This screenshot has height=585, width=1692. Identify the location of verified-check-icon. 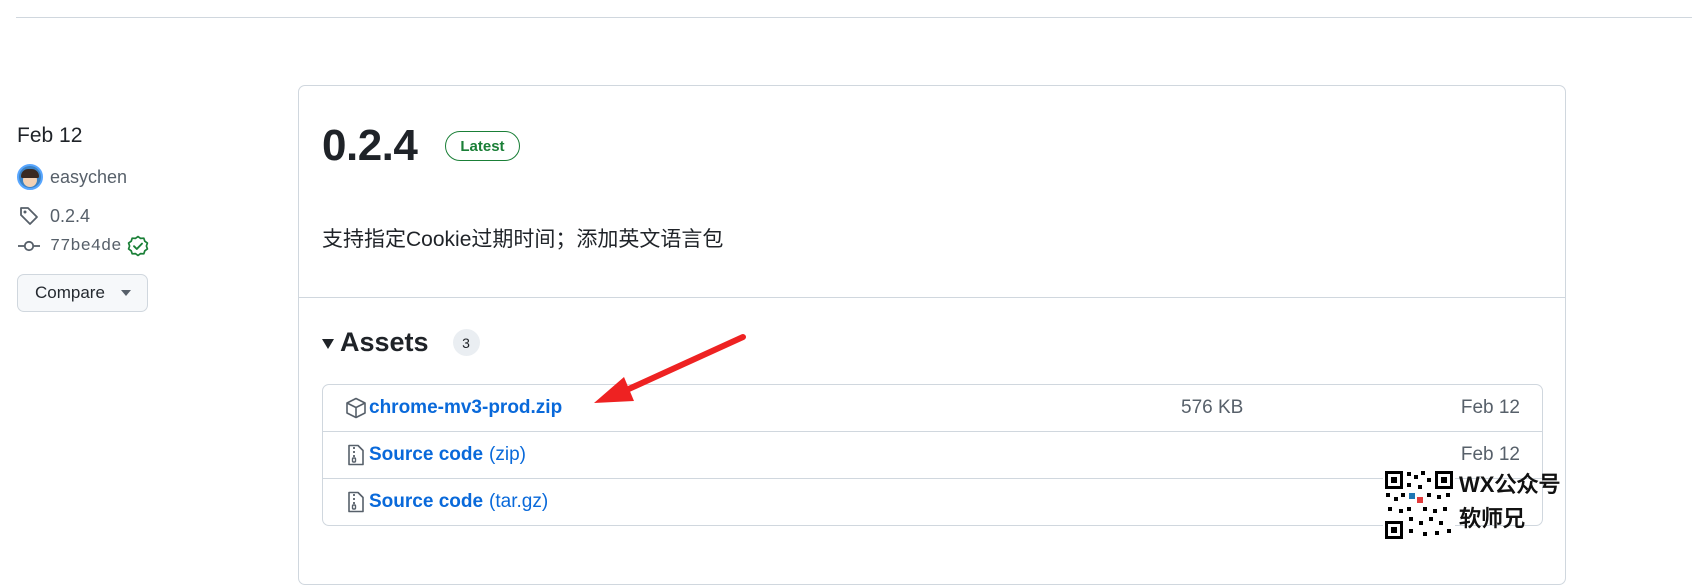
(138, 246).